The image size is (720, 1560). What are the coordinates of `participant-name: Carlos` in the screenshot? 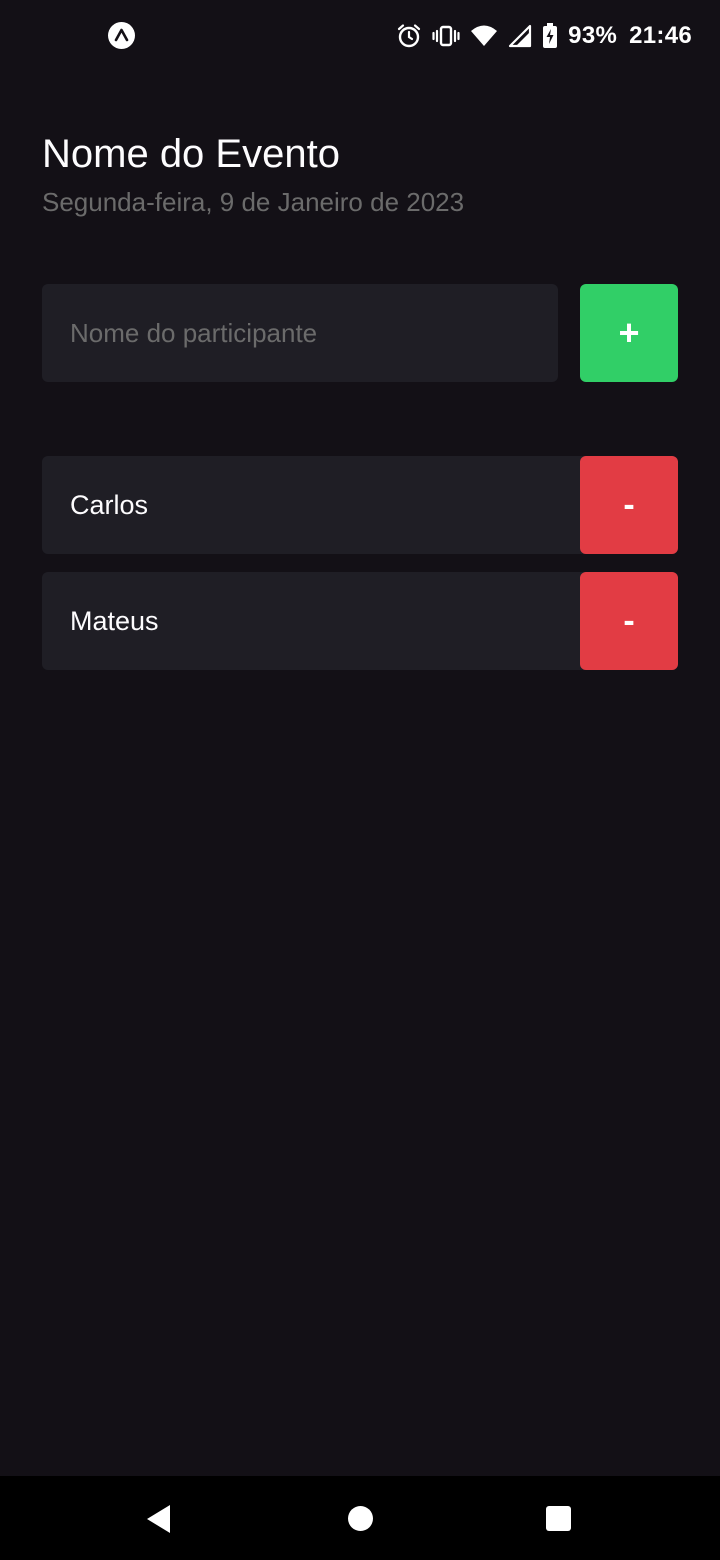 It's located at (109, 505).